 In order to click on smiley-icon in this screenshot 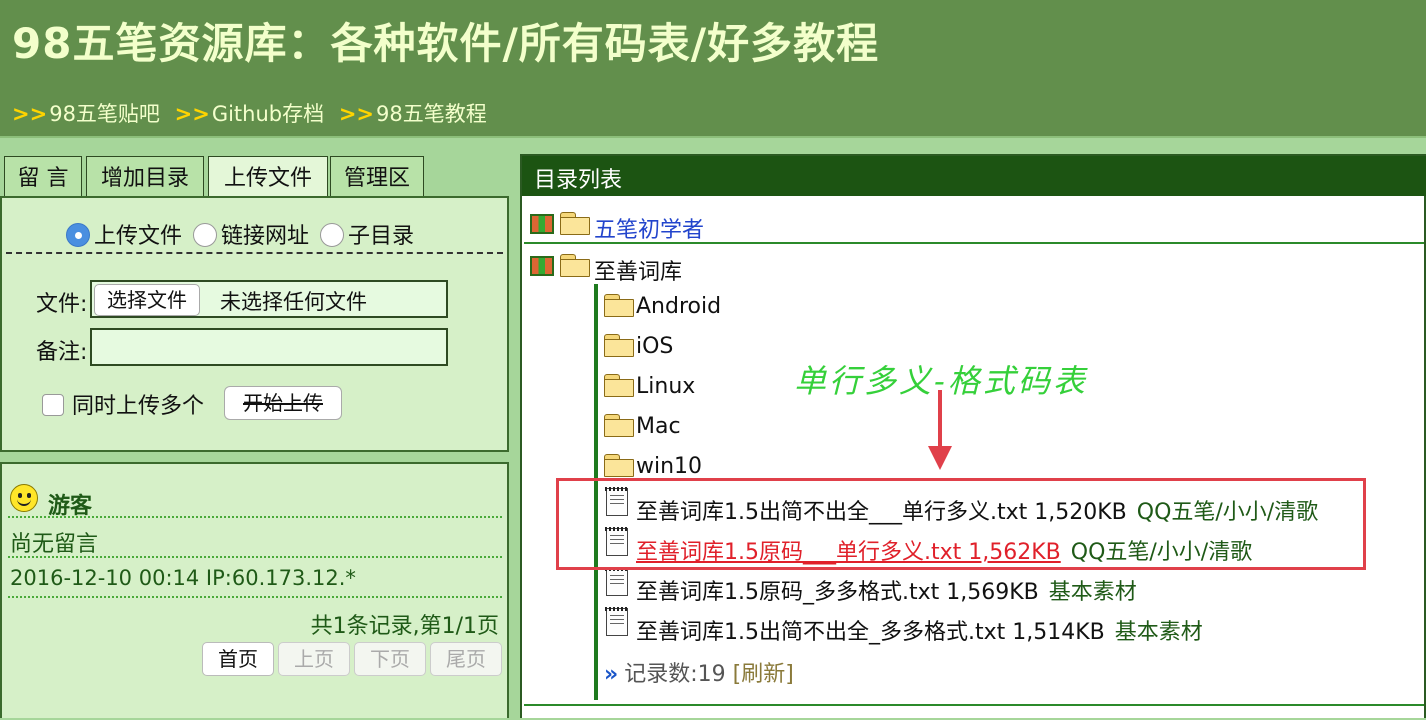, I will do `click(24, 498)`.